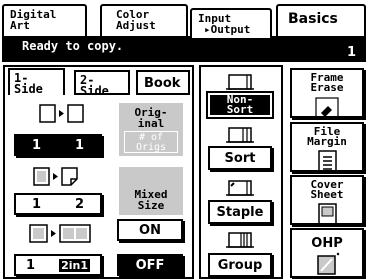  I want to click on two-in-one-mode-icon, so click(60, 233).